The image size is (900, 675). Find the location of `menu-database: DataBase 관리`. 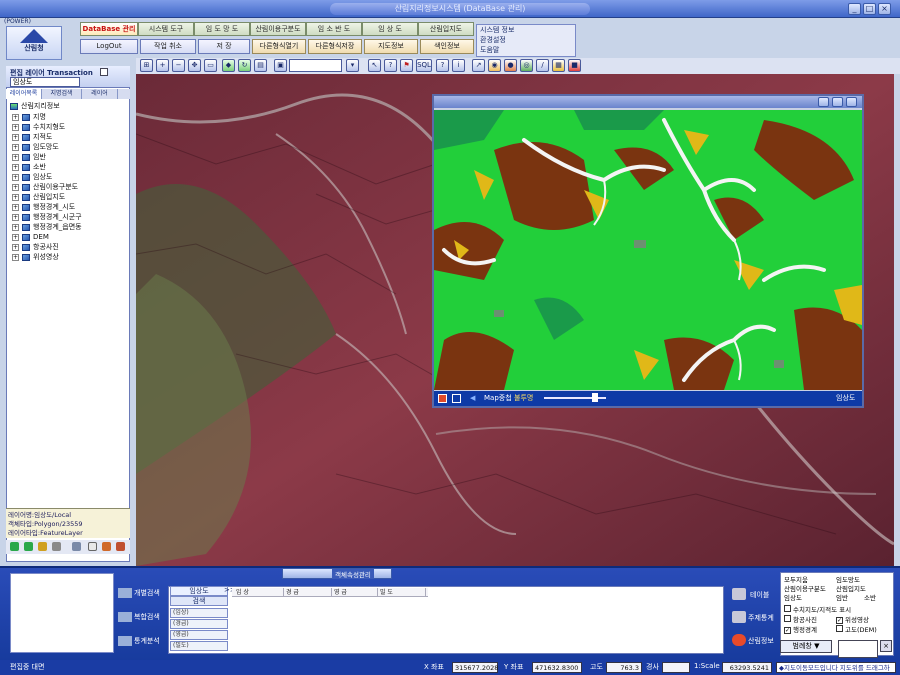

menu-database: DataBase 관리 is located at coordinates (109, 29).